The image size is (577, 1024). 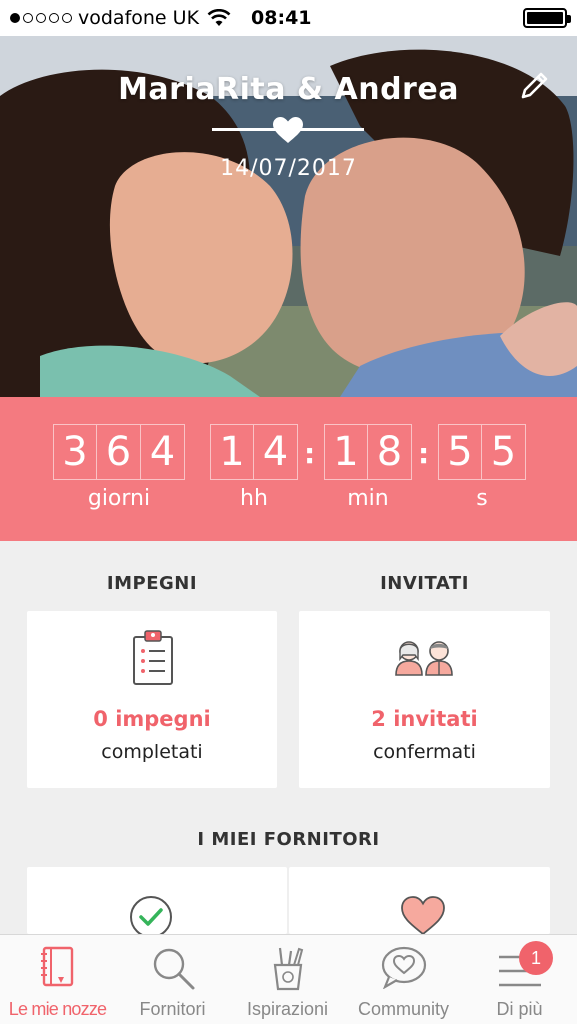 I want to click on wifi-icon, so click(x=219, y=17).